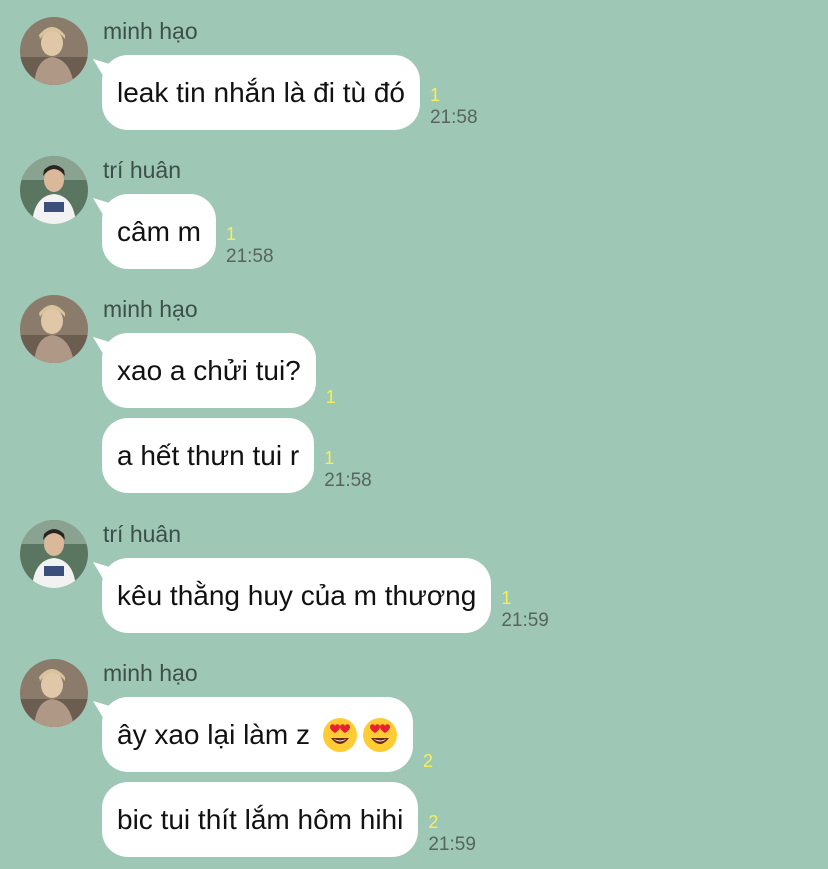  I want to click on message-text: kêu thằng huy của m thương, so click(297, 595).